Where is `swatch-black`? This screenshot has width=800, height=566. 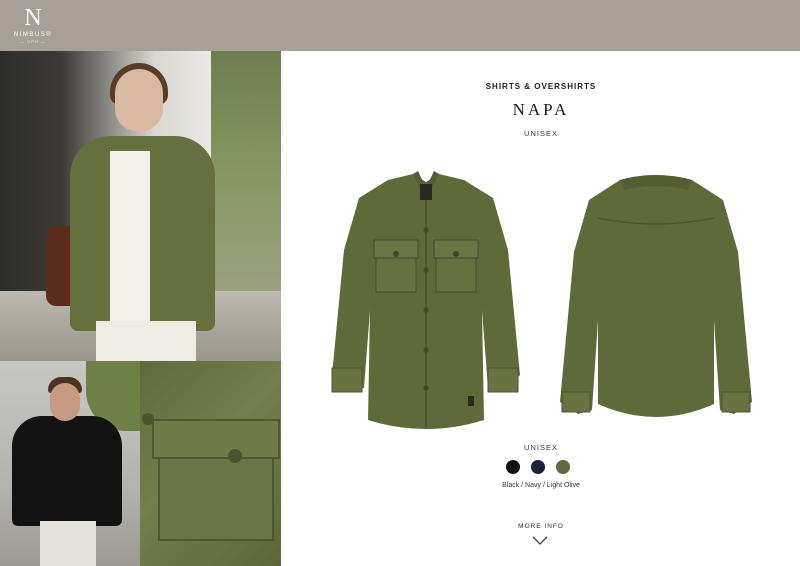 swatch-black is located at coordinates (513, 467).